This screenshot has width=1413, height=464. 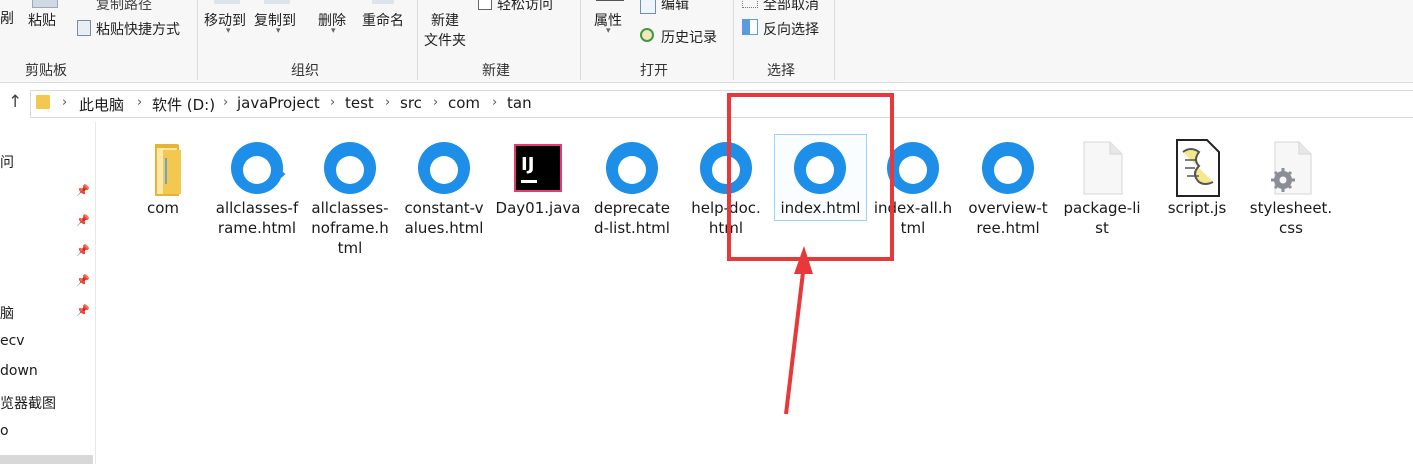 What do you see at coordinates (278, 103) in the screenshot?
I see `breadcrumb-javaproject: javaProject` at bounding box center [278, 103].